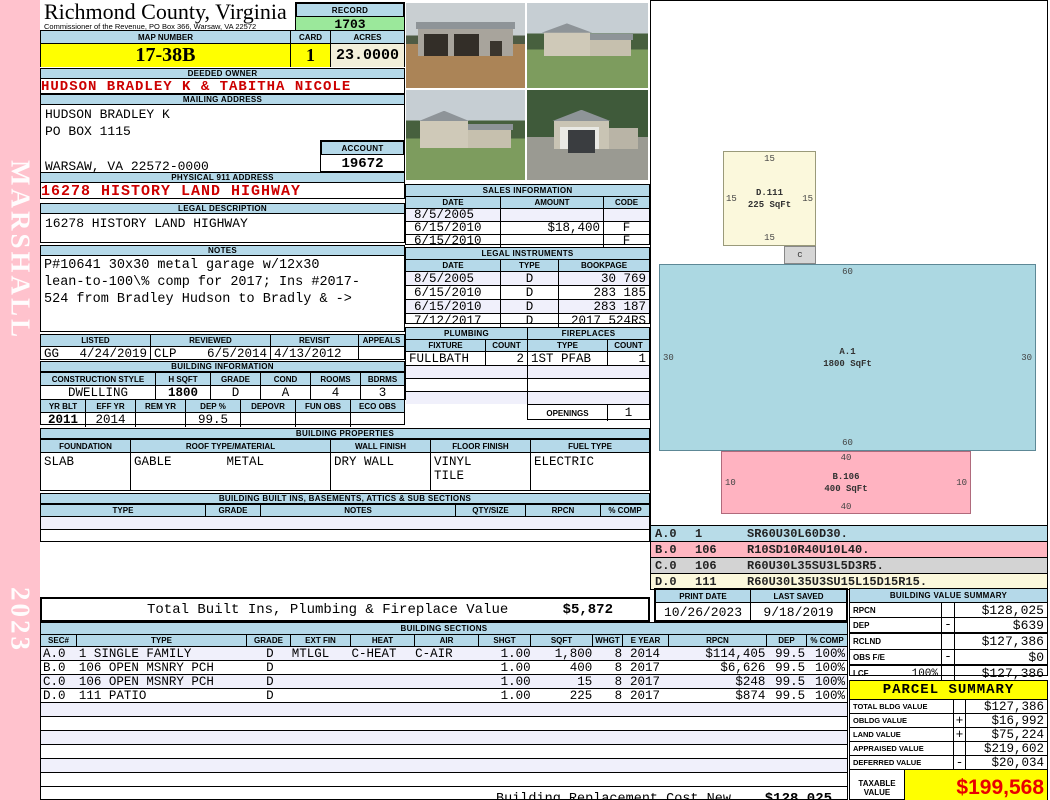 Image resolution: width=1050 pixels, height=800 pixels. What do you see at coordinates (626, 202) in the screenshot?
I see `sales-code-label: CODE` at bounding box center [626, 202].